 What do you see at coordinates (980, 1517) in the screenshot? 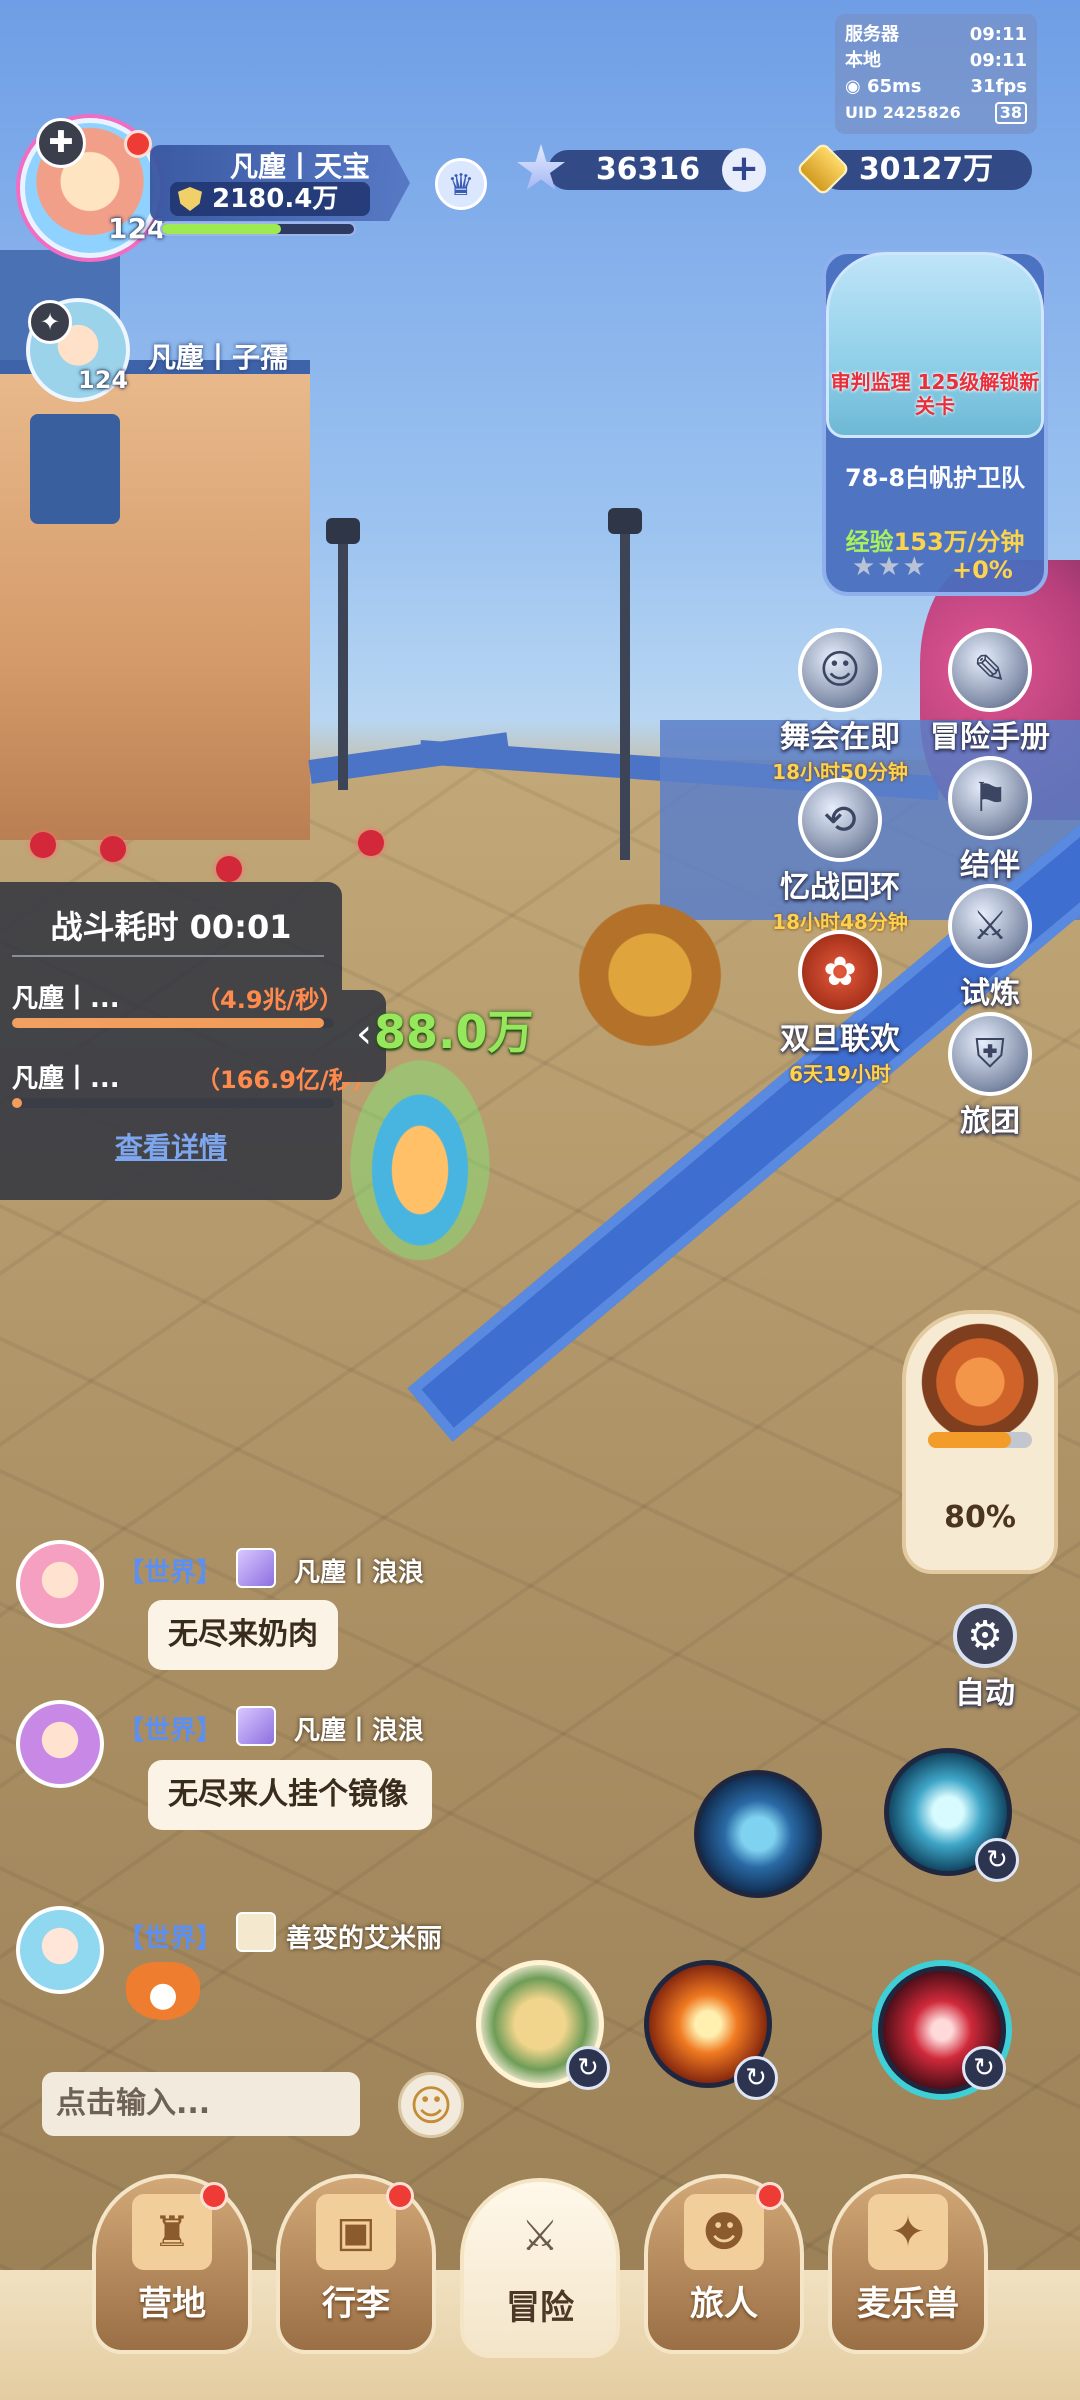
I see `pet-energy-percent: 80%` at bounding box center [980, 1517].